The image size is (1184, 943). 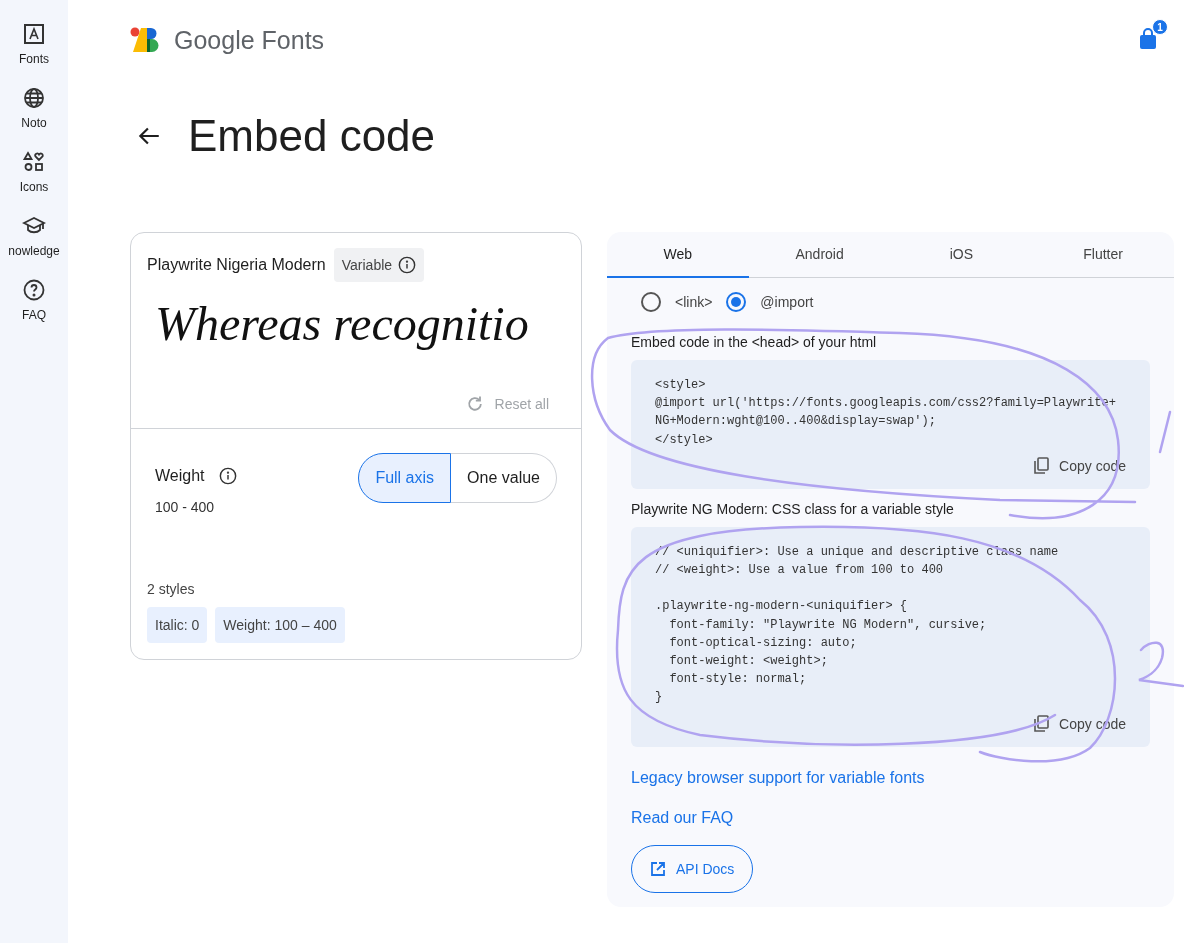 I want to click on sidebar-item: Icons, so click(x=34, y=180).